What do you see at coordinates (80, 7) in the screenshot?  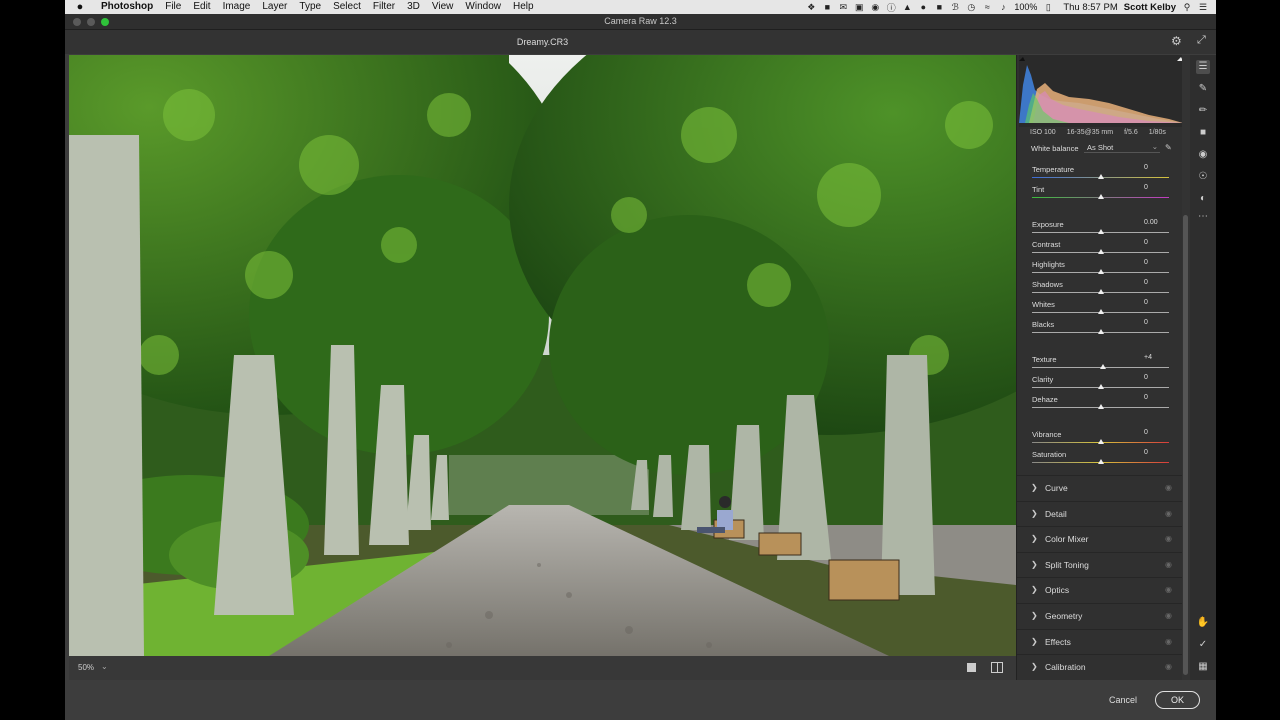 I see `apple-logo-icon: ●` at bounding box center [80, 7].